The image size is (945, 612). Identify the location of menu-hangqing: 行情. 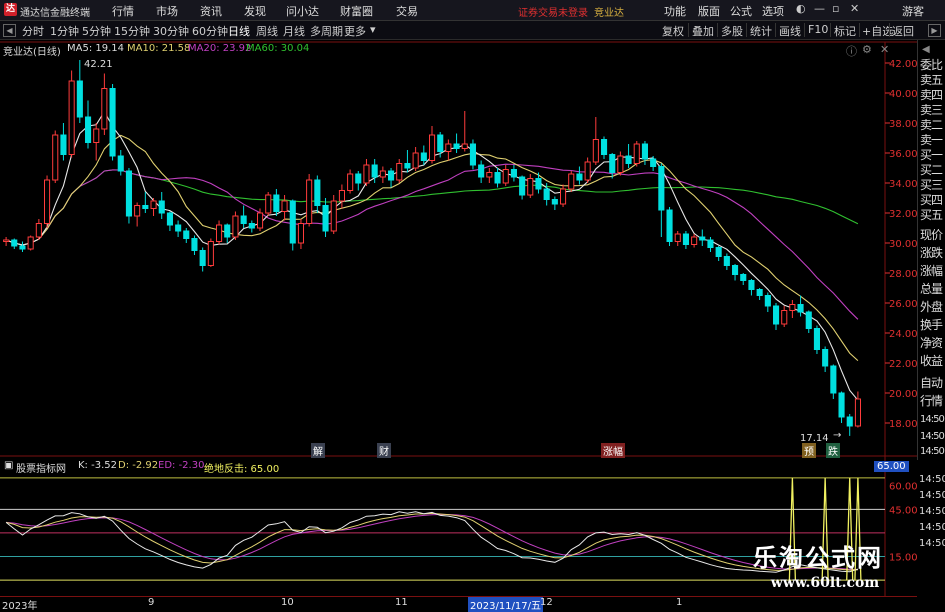
(123, 11).